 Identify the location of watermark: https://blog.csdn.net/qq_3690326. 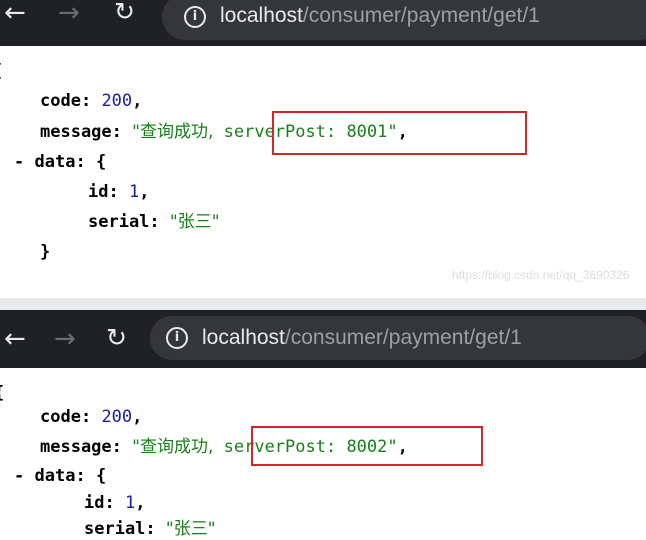
(541, 275).